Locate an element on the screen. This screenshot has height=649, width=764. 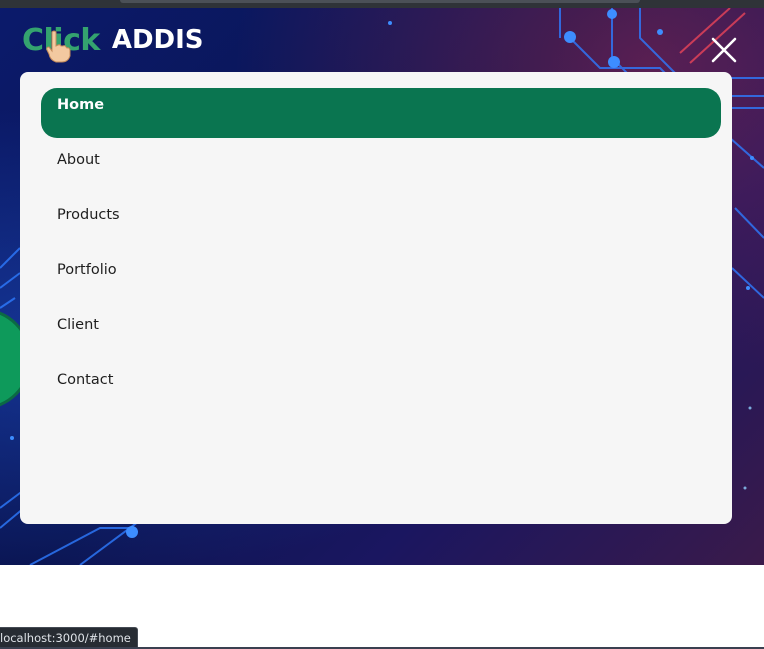
nav-item-products: Products is located at coordinates (381, 223).